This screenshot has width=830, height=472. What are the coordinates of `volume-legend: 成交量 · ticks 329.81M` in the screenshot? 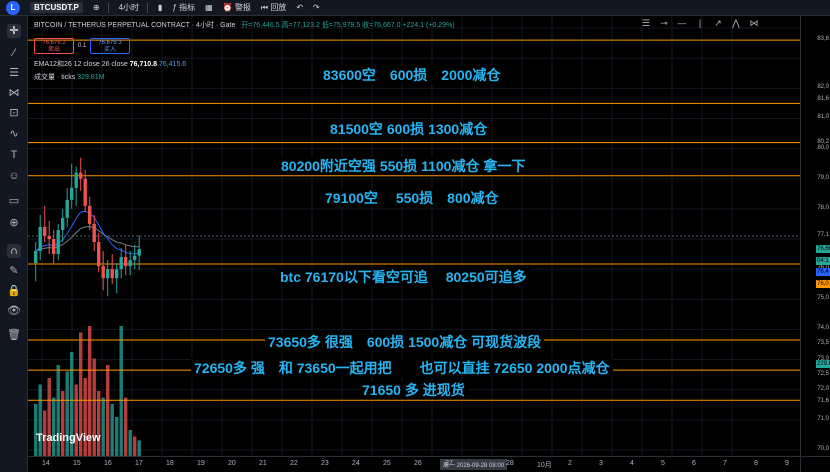 It's located at (69, 77).